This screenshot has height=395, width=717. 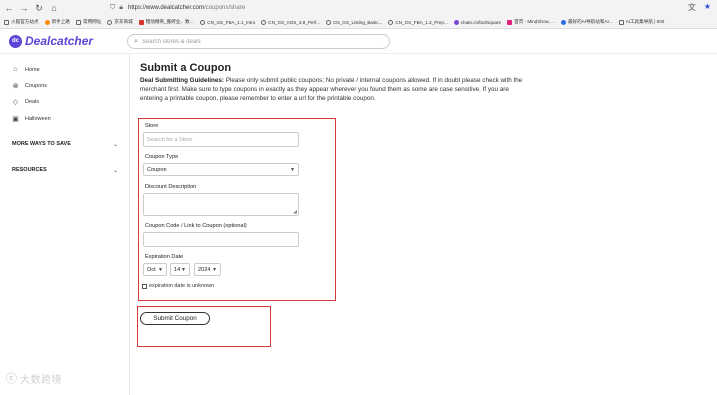 What do you see at coordinates (144, 286) in the screenshot?
I see `expiration-unknown-checkbox` at bounding box center [144, 286].